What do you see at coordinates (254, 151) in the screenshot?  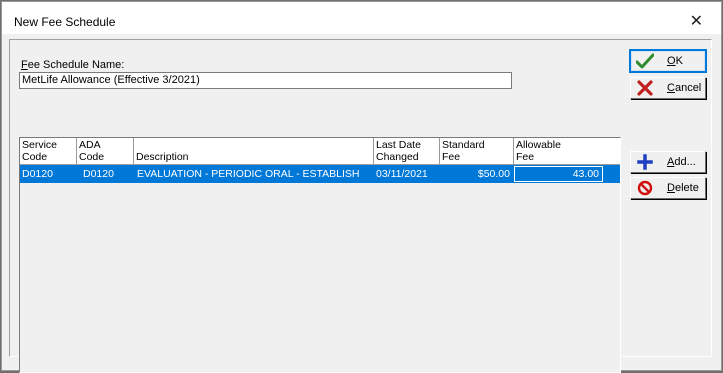 I see `column-header-description: Description` at bounding box center [254, 151].